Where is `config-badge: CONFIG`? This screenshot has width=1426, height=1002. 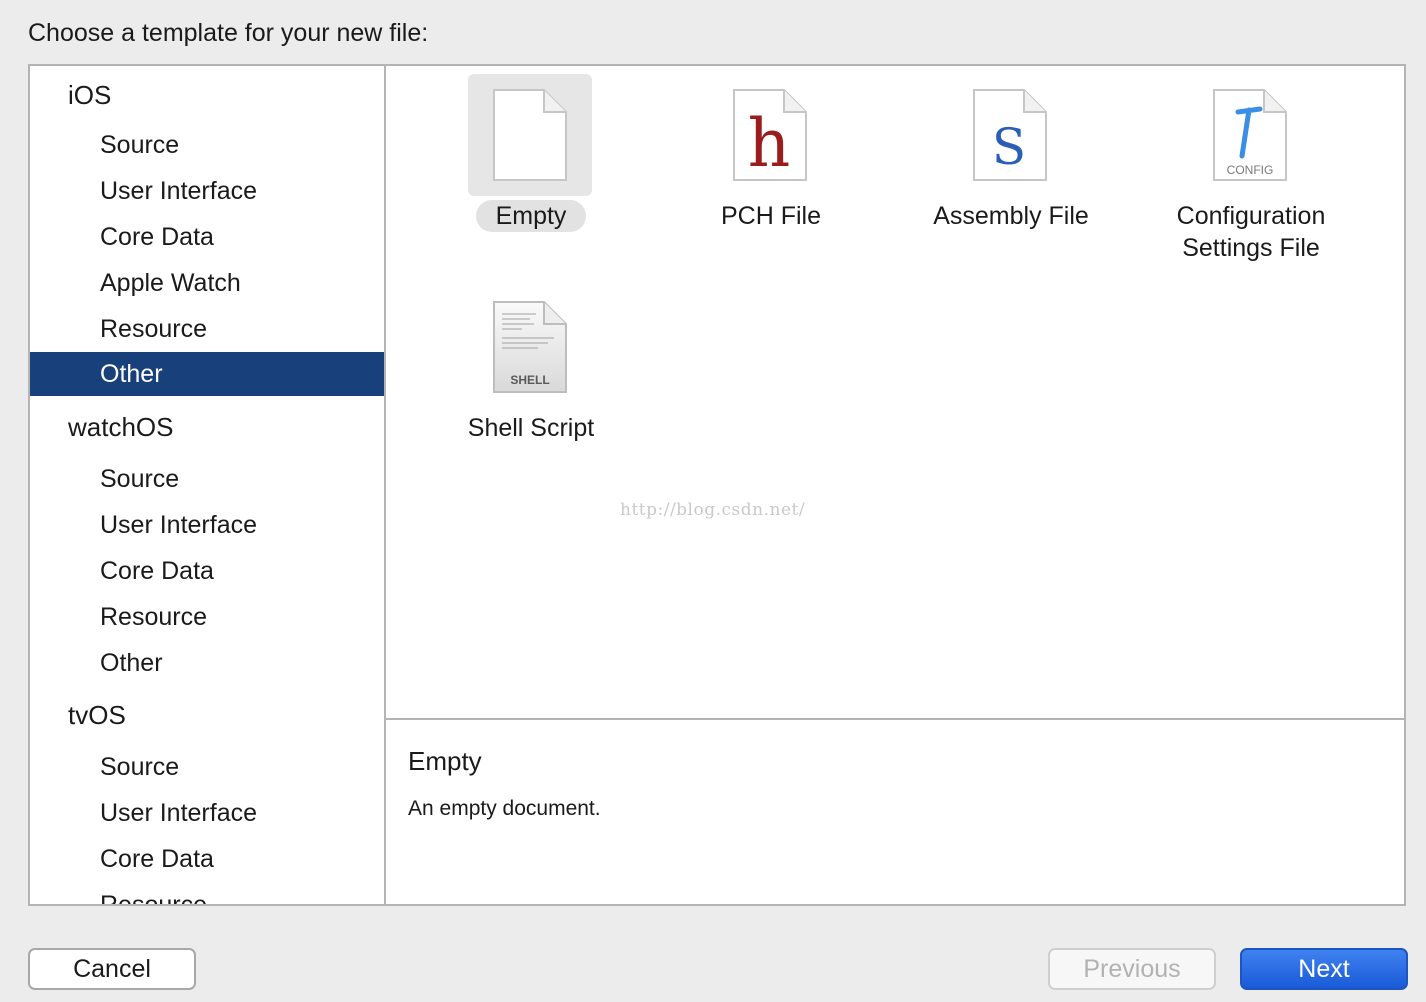 config-badge: CONFIG is located at coordinates (1250, 170).